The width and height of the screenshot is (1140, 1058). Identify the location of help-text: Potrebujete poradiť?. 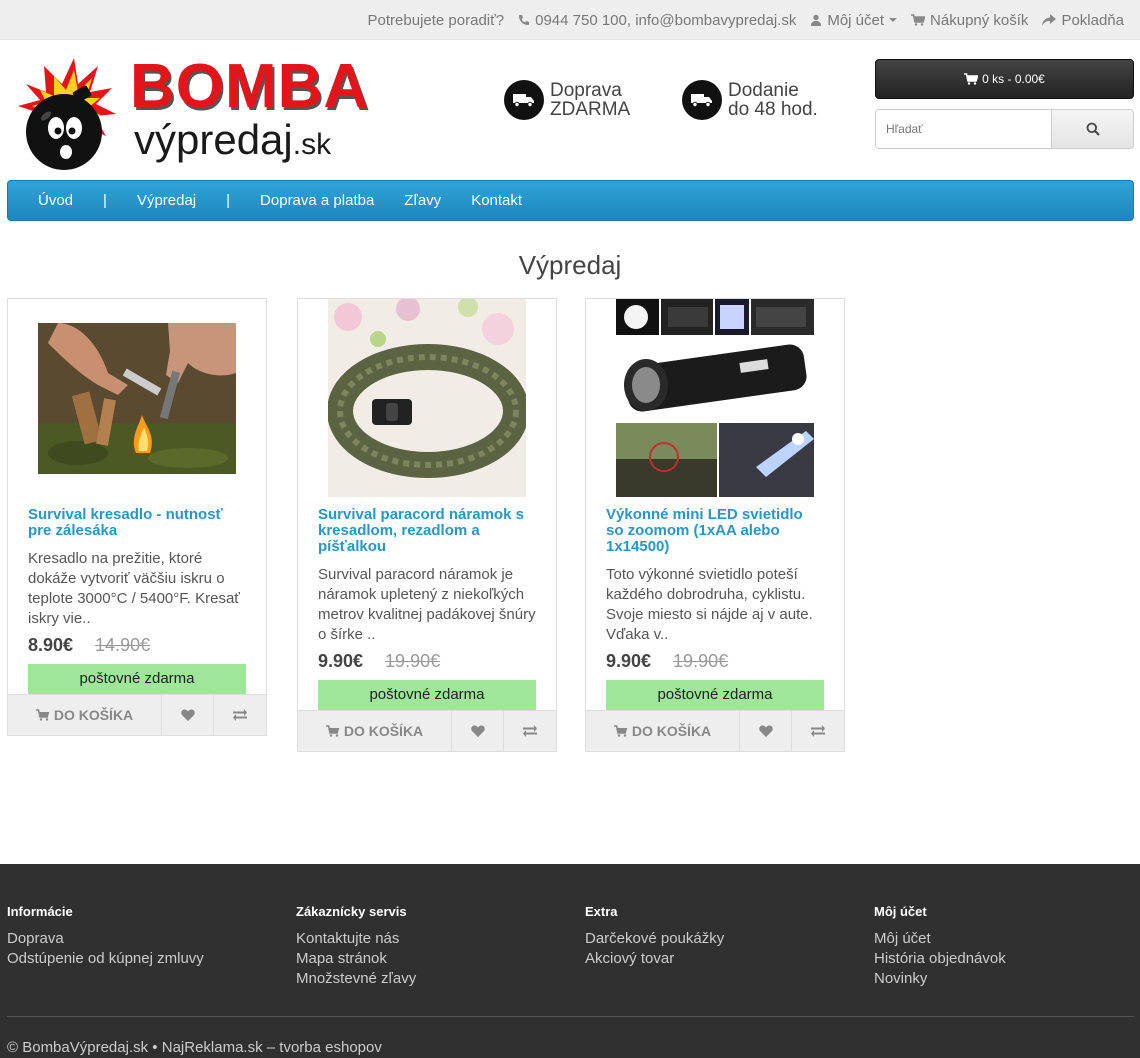
(436, 20).